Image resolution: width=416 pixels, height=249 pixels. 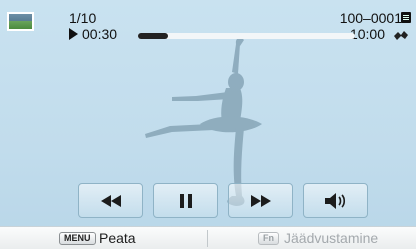 I want to click on capture-softkey: Jäädvustamine, so click(x=331, y=238).